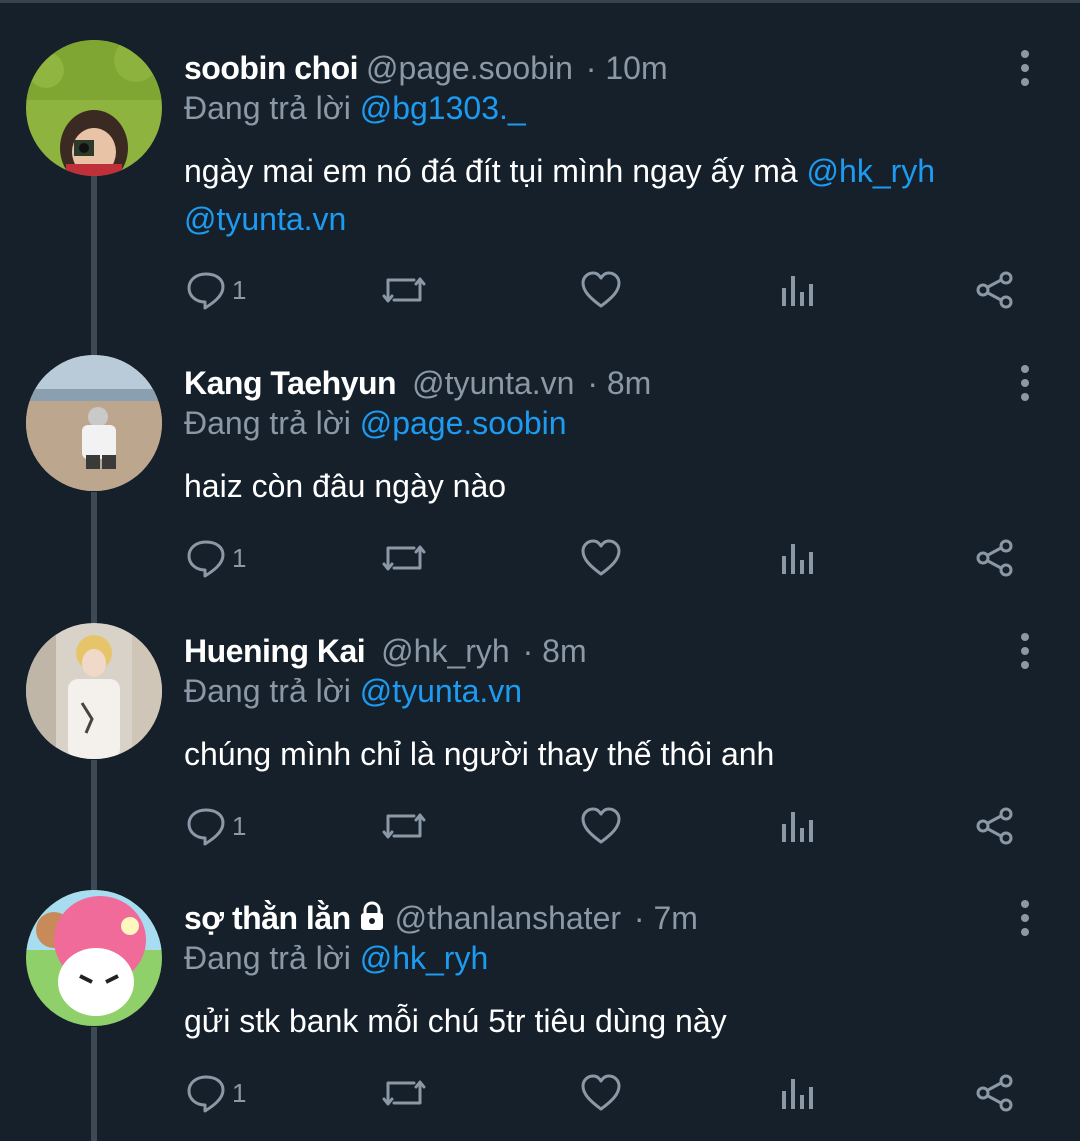 This screenshot has width=1080, height=1141. What do you see at coordinates (540, 1) in the screenshot?
I see `top-divider` at bounding box center [540, 1].